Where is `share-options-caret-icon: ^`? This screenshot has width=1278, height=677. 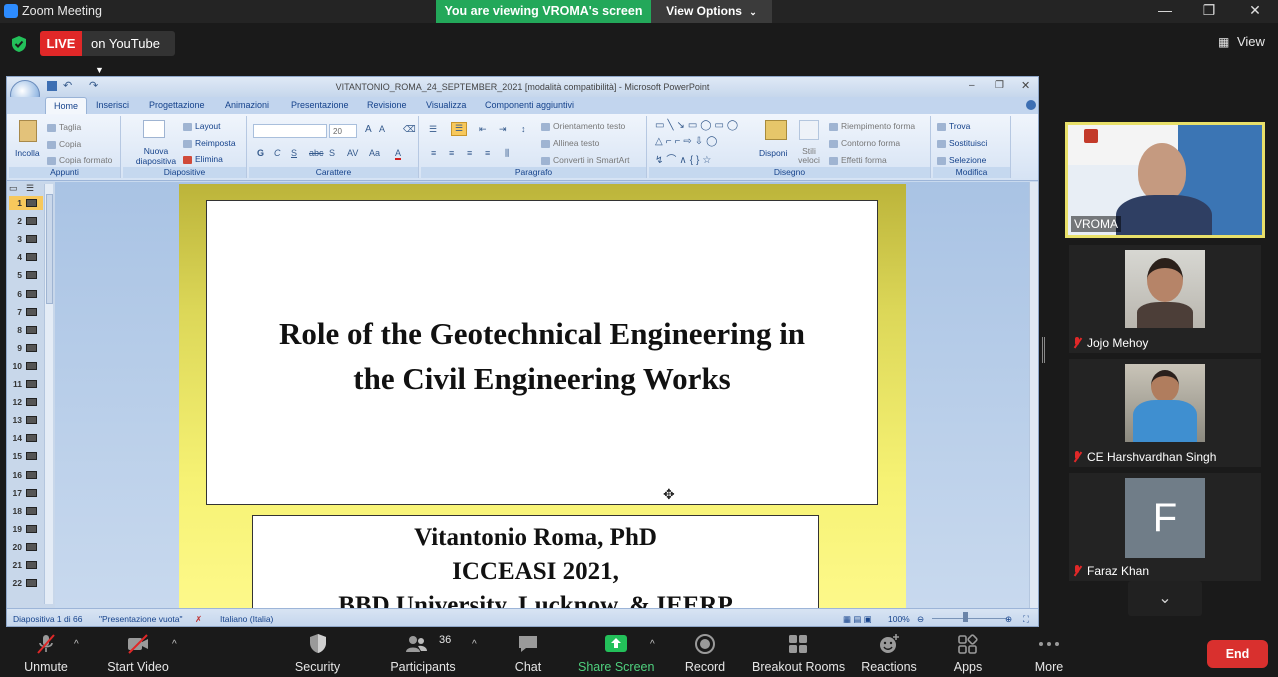 share-options-caret-icon: ^ is located at coordinates (652, 644).